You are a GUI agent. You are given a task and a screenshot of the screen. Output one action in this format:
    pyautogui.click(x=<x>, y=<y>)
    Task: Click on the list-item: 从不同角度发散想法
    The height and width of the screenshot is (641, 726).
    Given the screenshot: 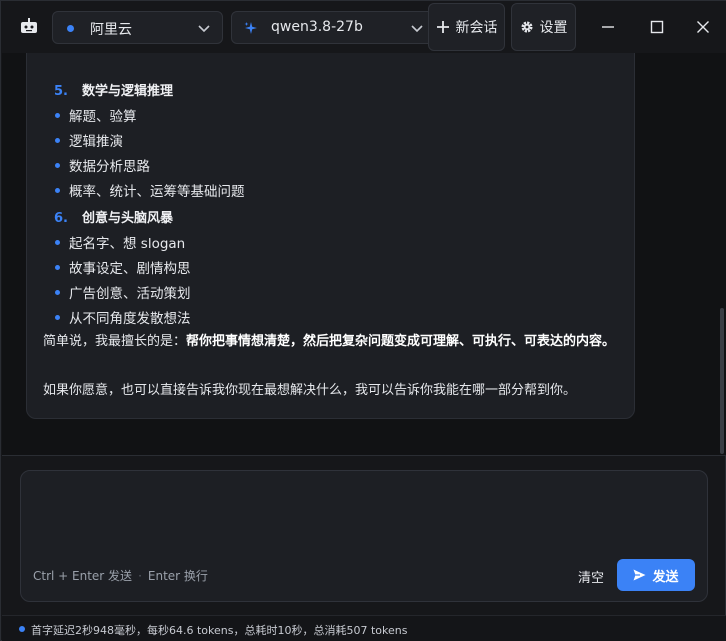 What is the action you would take?
    pyautogui.click(x=123, y=317)
    